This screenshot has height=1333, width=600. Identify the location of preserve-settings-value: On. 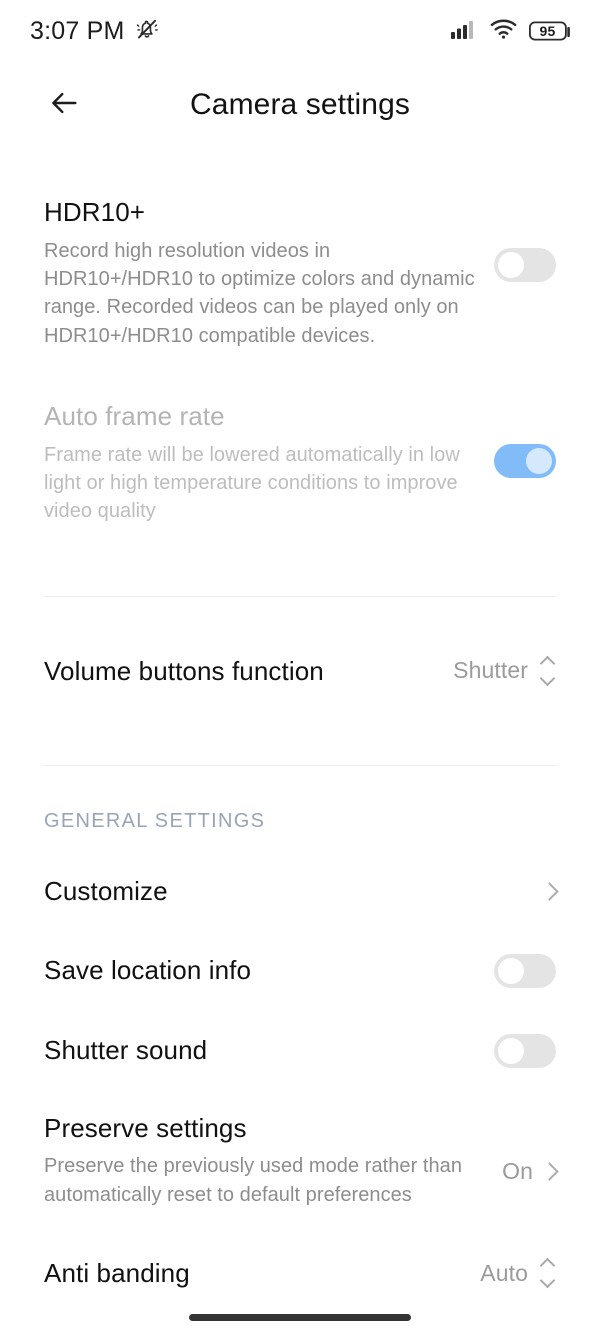
(517, 1170).